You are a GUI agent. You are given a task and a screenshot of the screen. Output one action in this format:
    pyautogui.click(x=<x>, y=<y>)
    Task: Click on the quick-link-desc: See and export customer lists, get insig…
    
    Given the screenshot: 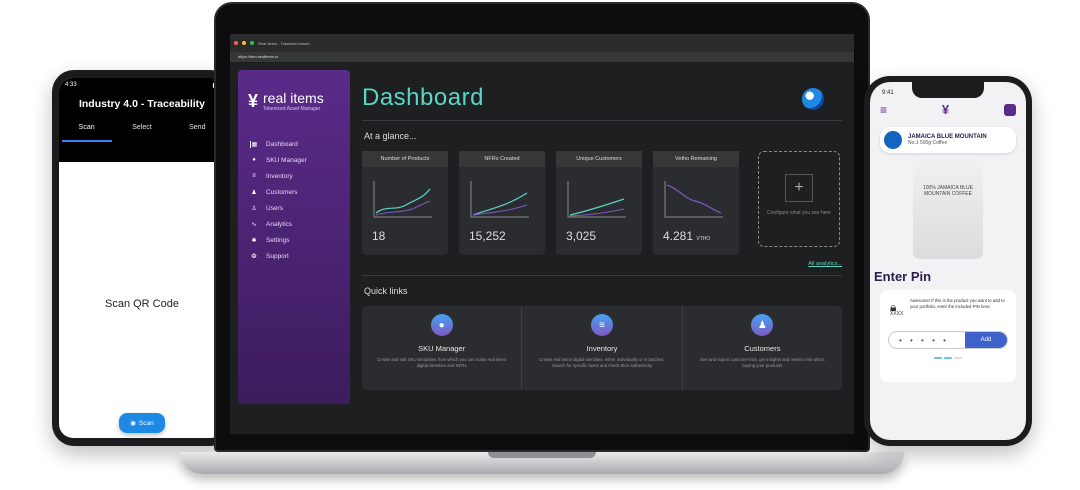 What is the action you would take?
    pyautogui.click(x=762, y=362)
    